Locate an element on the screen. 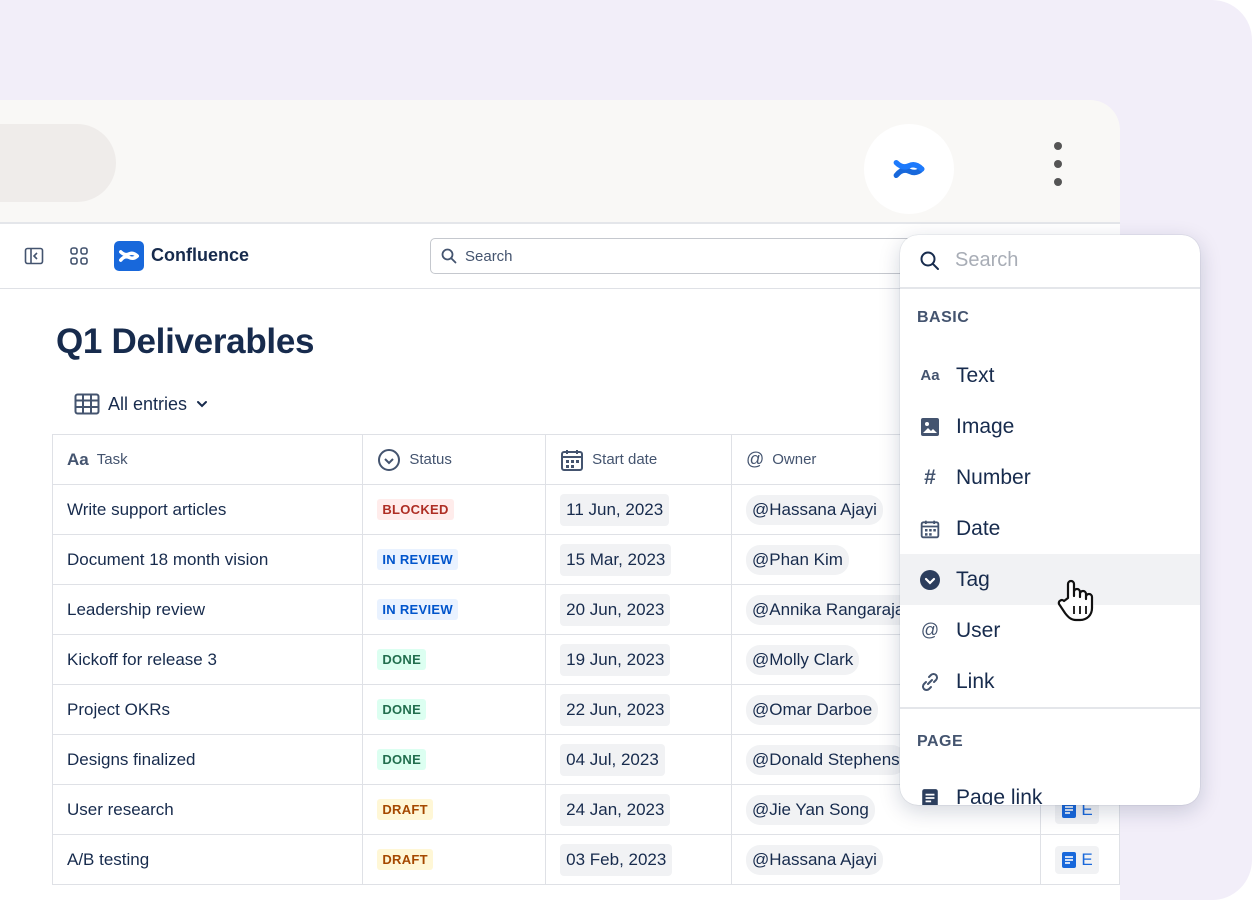  product-name: Confluence is located at coordinates (200, 255).